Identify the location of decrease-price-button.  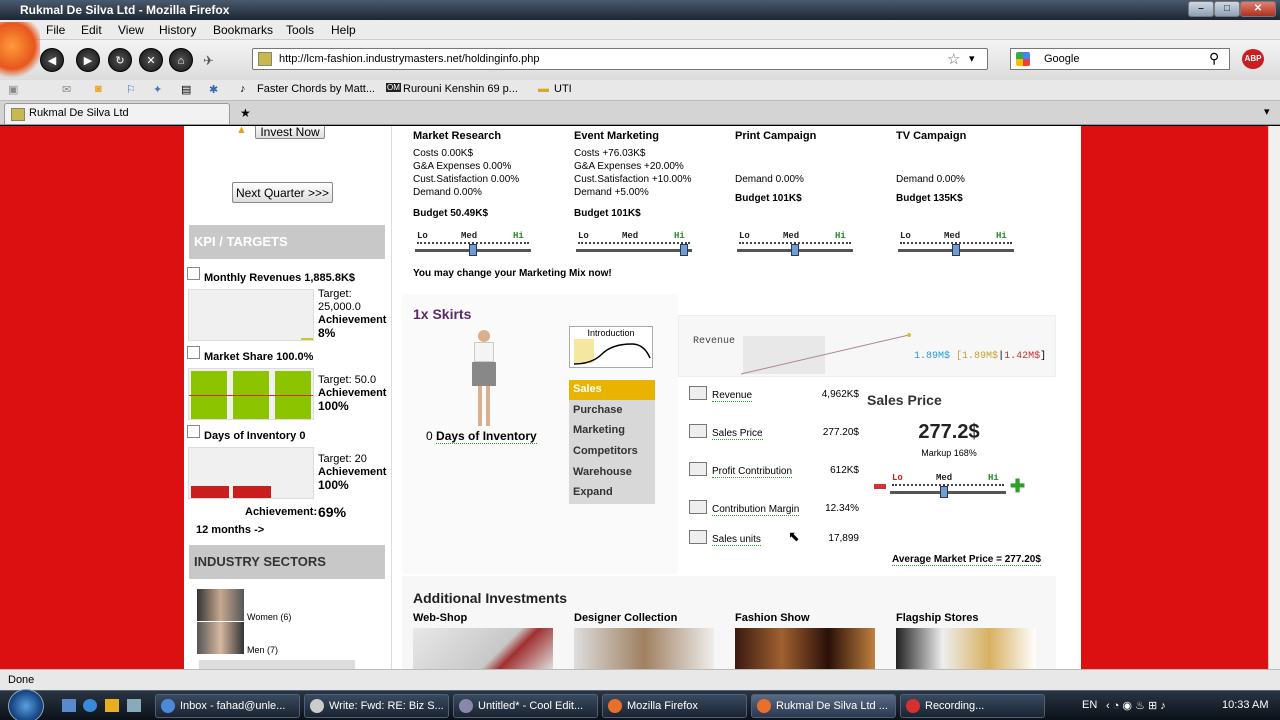
(880, 486).